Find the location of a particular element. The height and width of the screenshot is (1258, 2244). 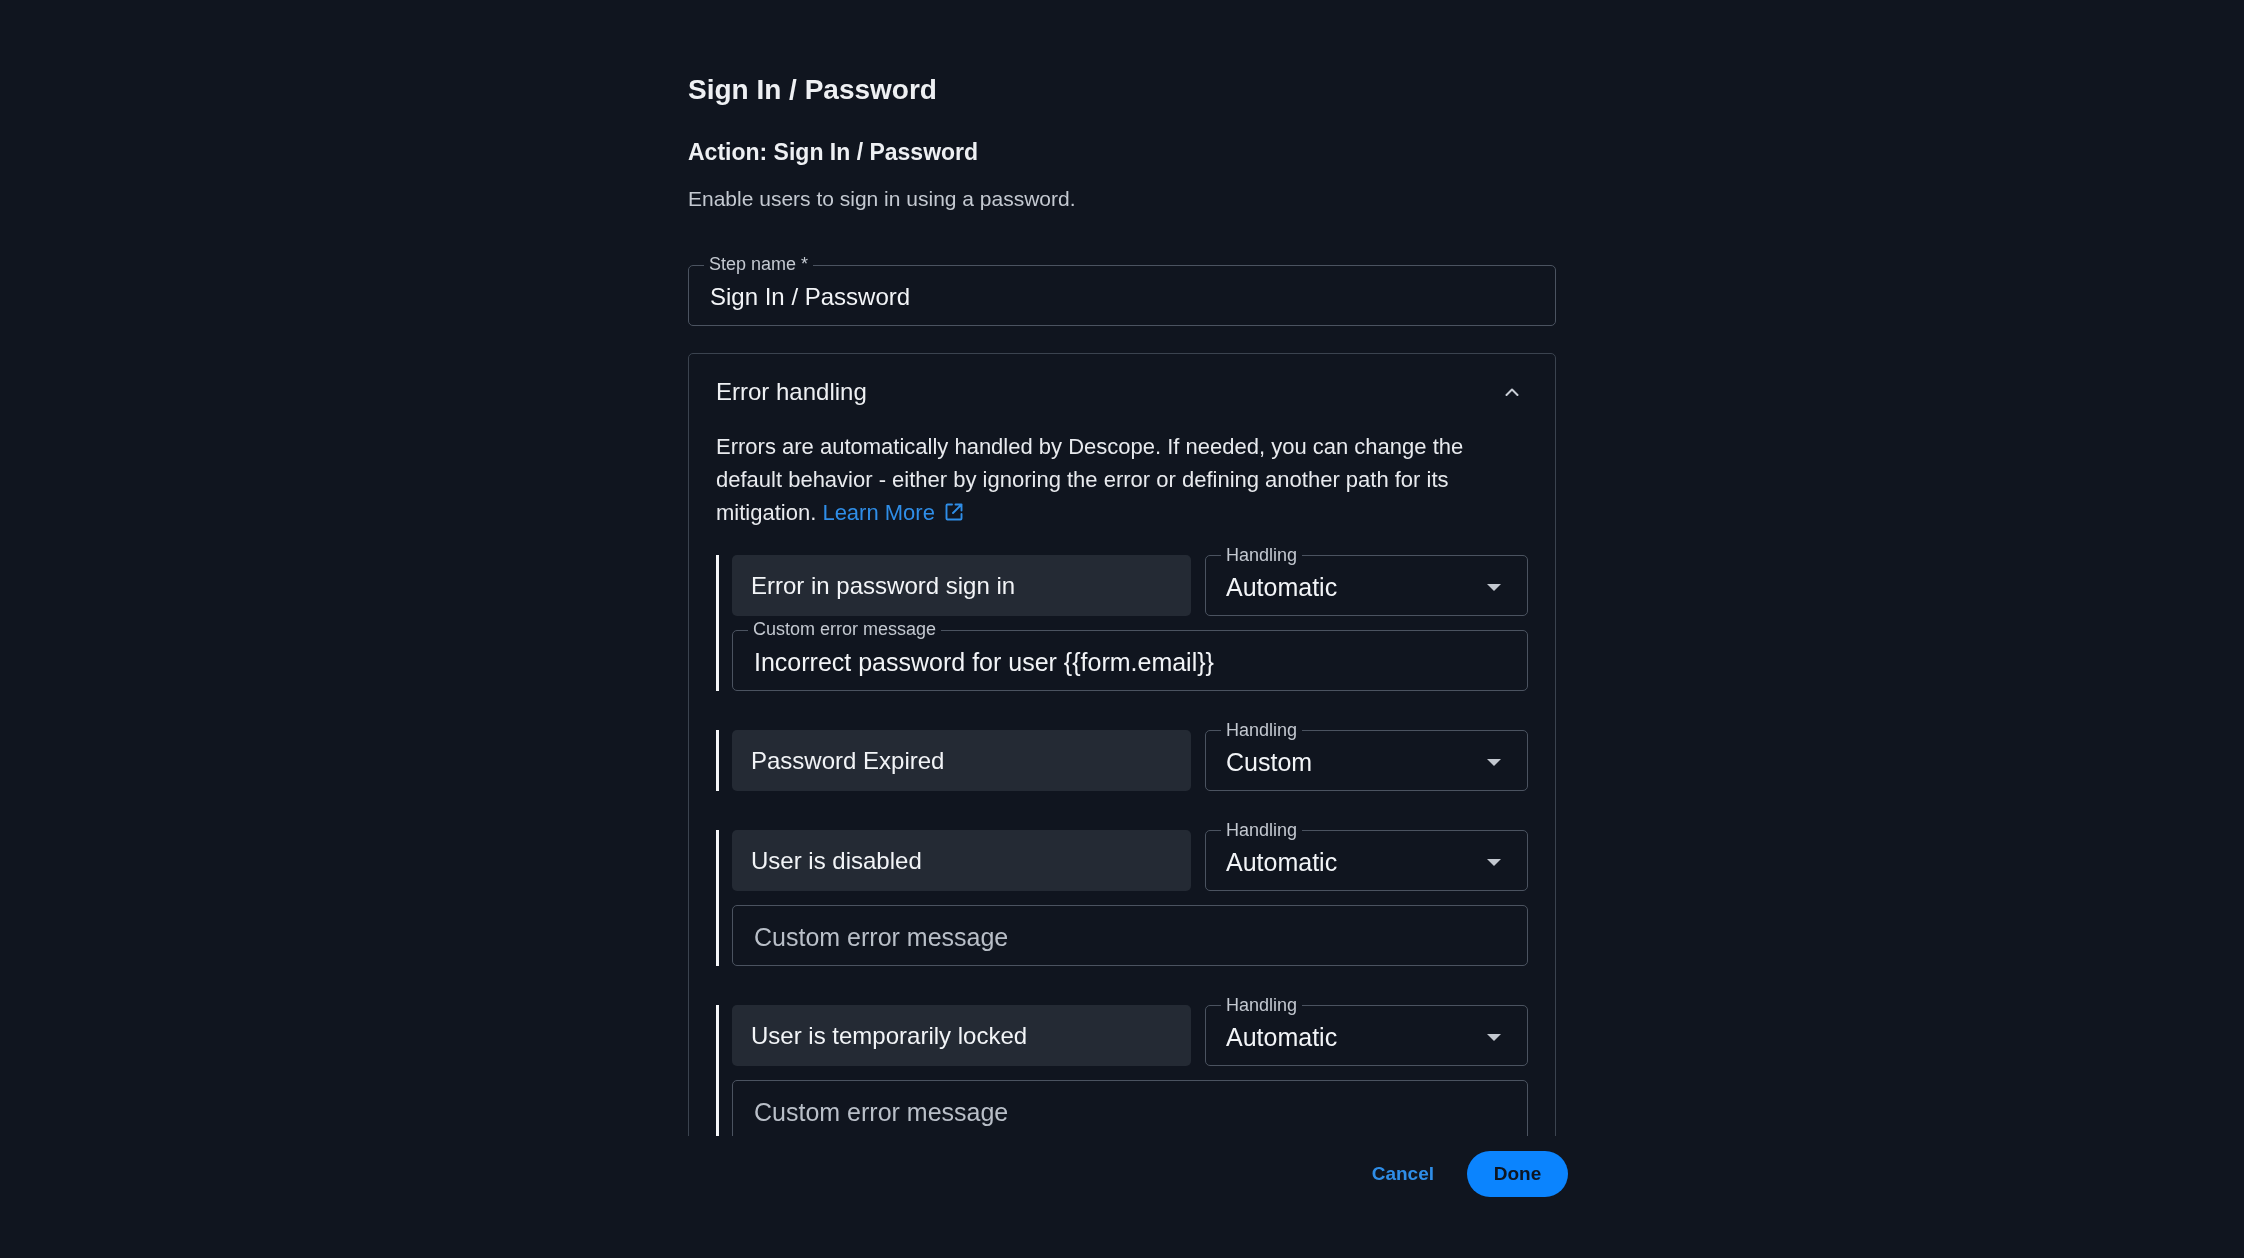

field-label: Custom error message is located at coordinates (845, 629).